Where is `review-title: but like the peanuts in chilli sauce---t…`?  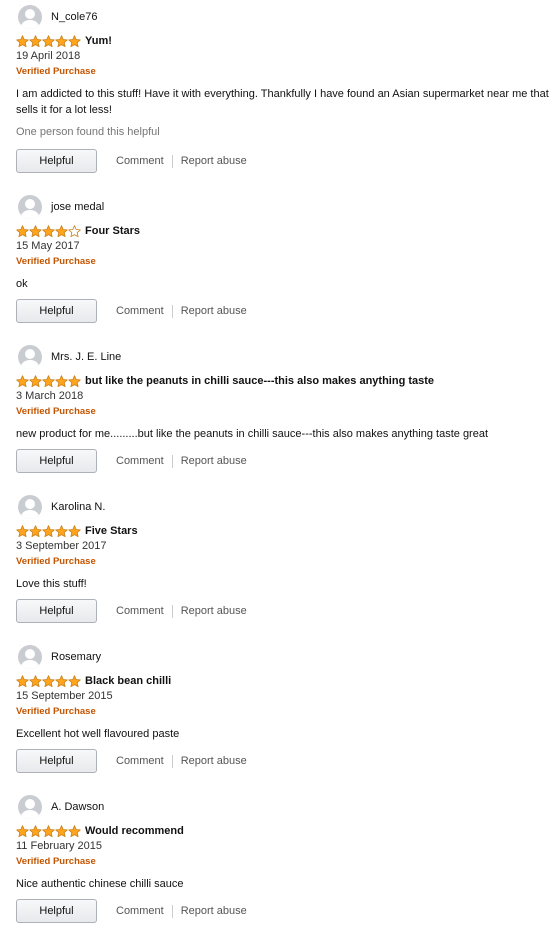
review-title: but like the peanuts in chilli sauce---t… is located at coordinates (259, 381).